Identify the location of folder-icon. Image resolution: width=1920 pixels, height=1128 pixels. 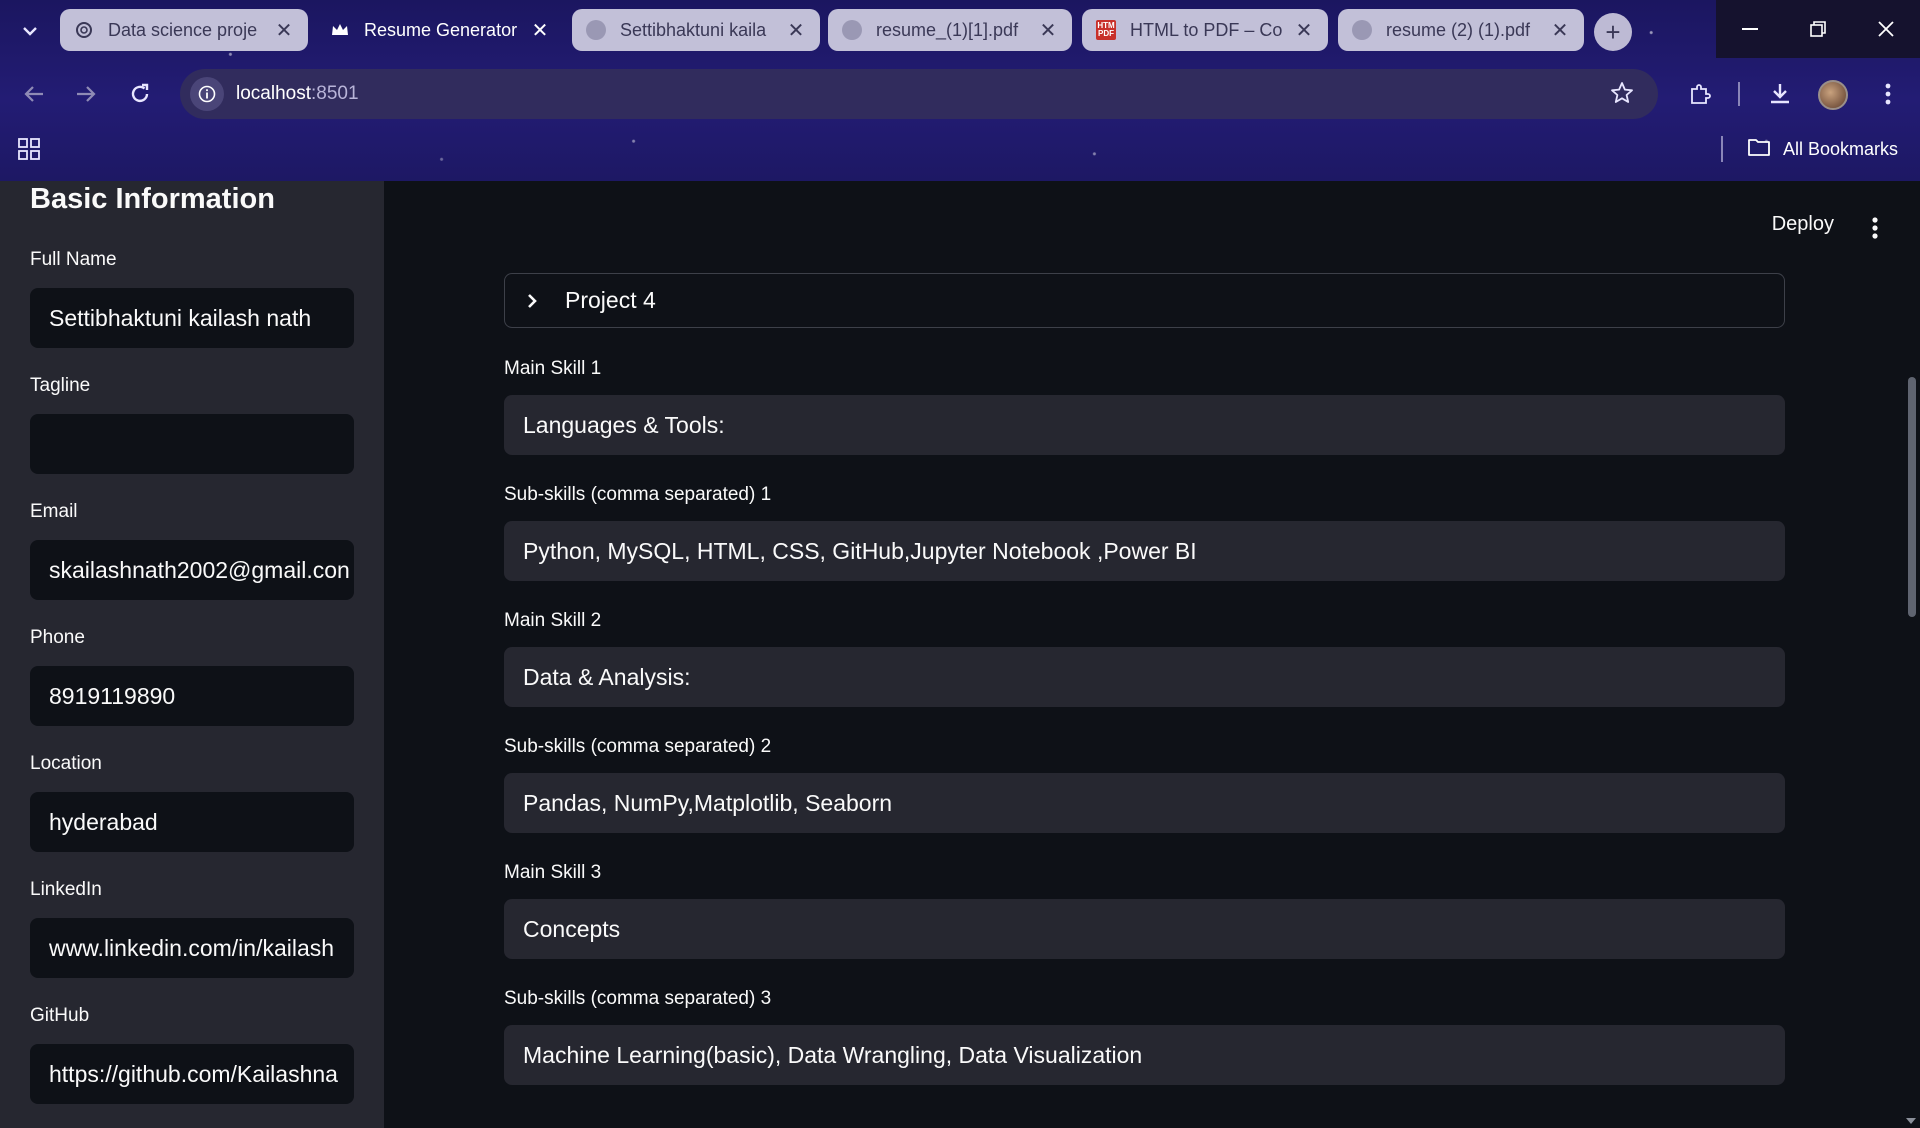
(1759, 149).